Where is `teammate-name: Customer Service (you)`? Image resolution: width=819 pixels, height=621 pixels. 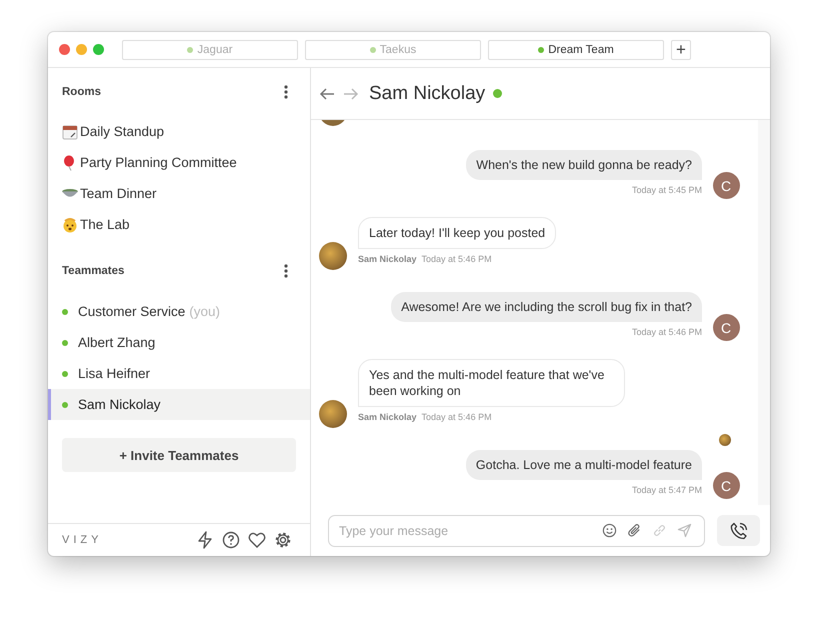
teammate-name: Customer Service (you) is located at coordinates (149, 311).